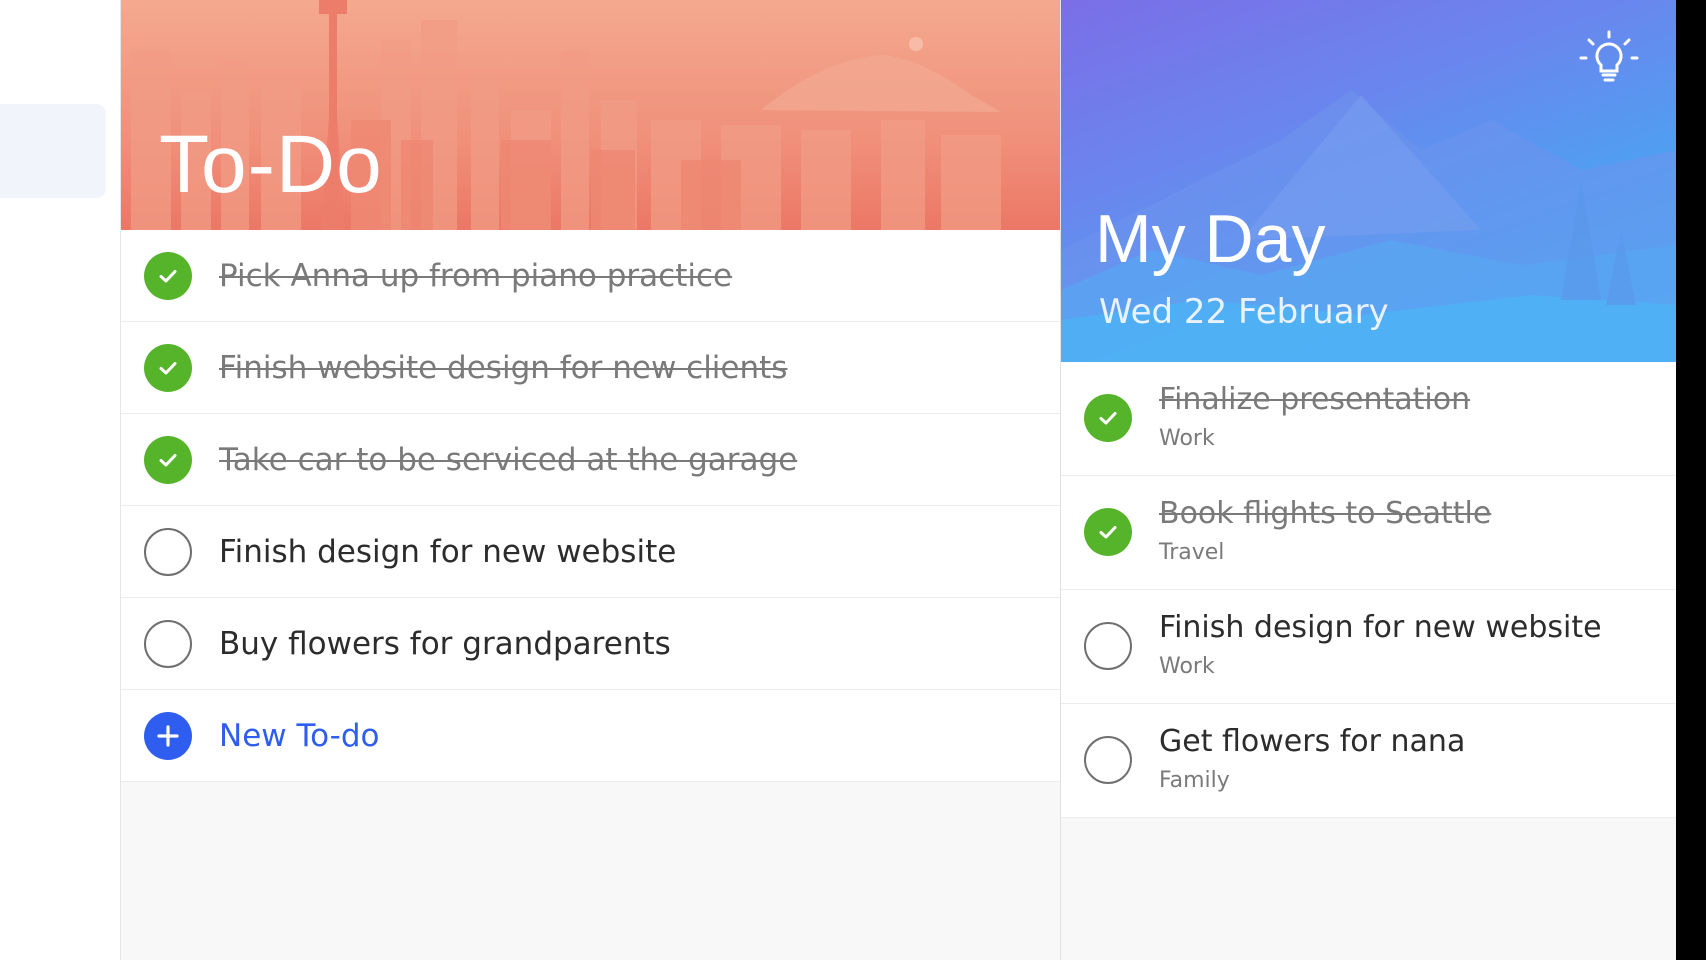 The height and width of the screenshot is (960, 1706). I want to click on todo-item: Pick Anna up from piano practice, so click(591, 276).